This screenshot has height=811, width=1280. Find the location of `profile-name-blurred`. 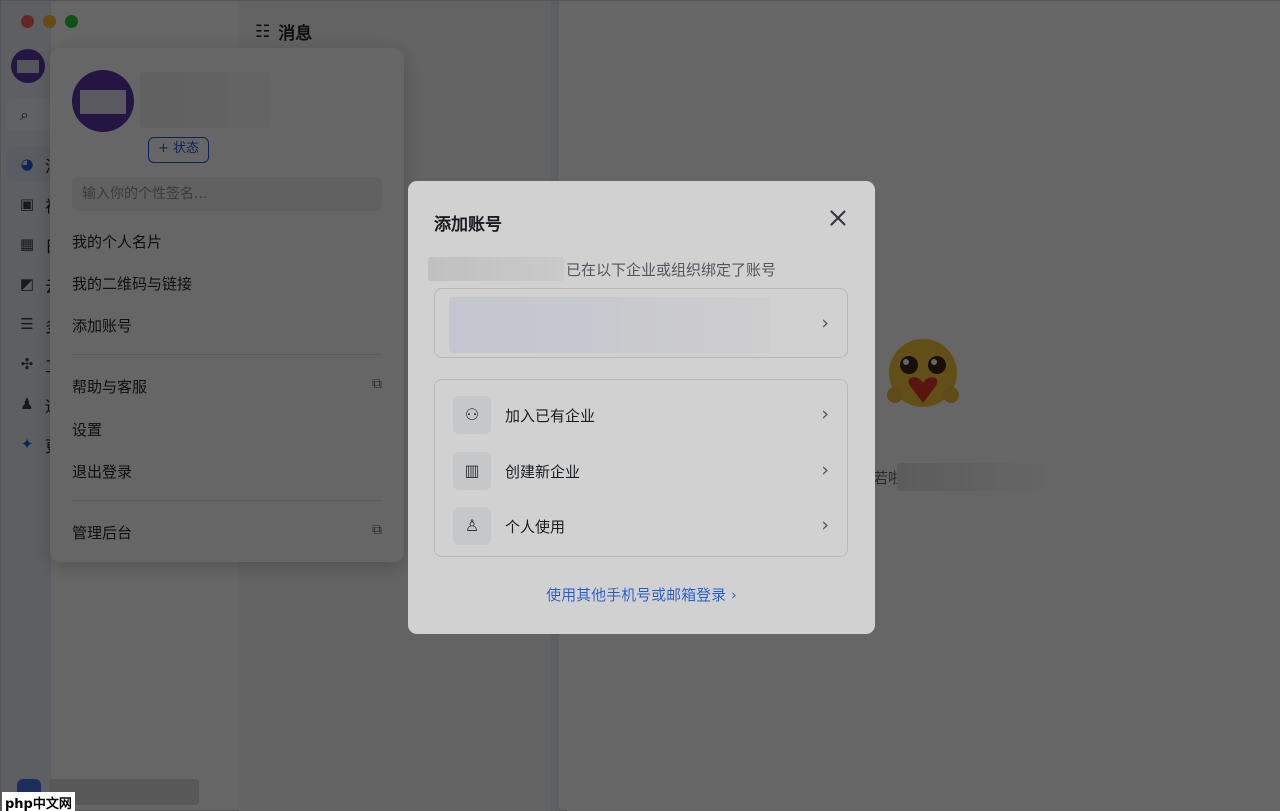

profile-name-blurred is located at coordinates (205, 100).